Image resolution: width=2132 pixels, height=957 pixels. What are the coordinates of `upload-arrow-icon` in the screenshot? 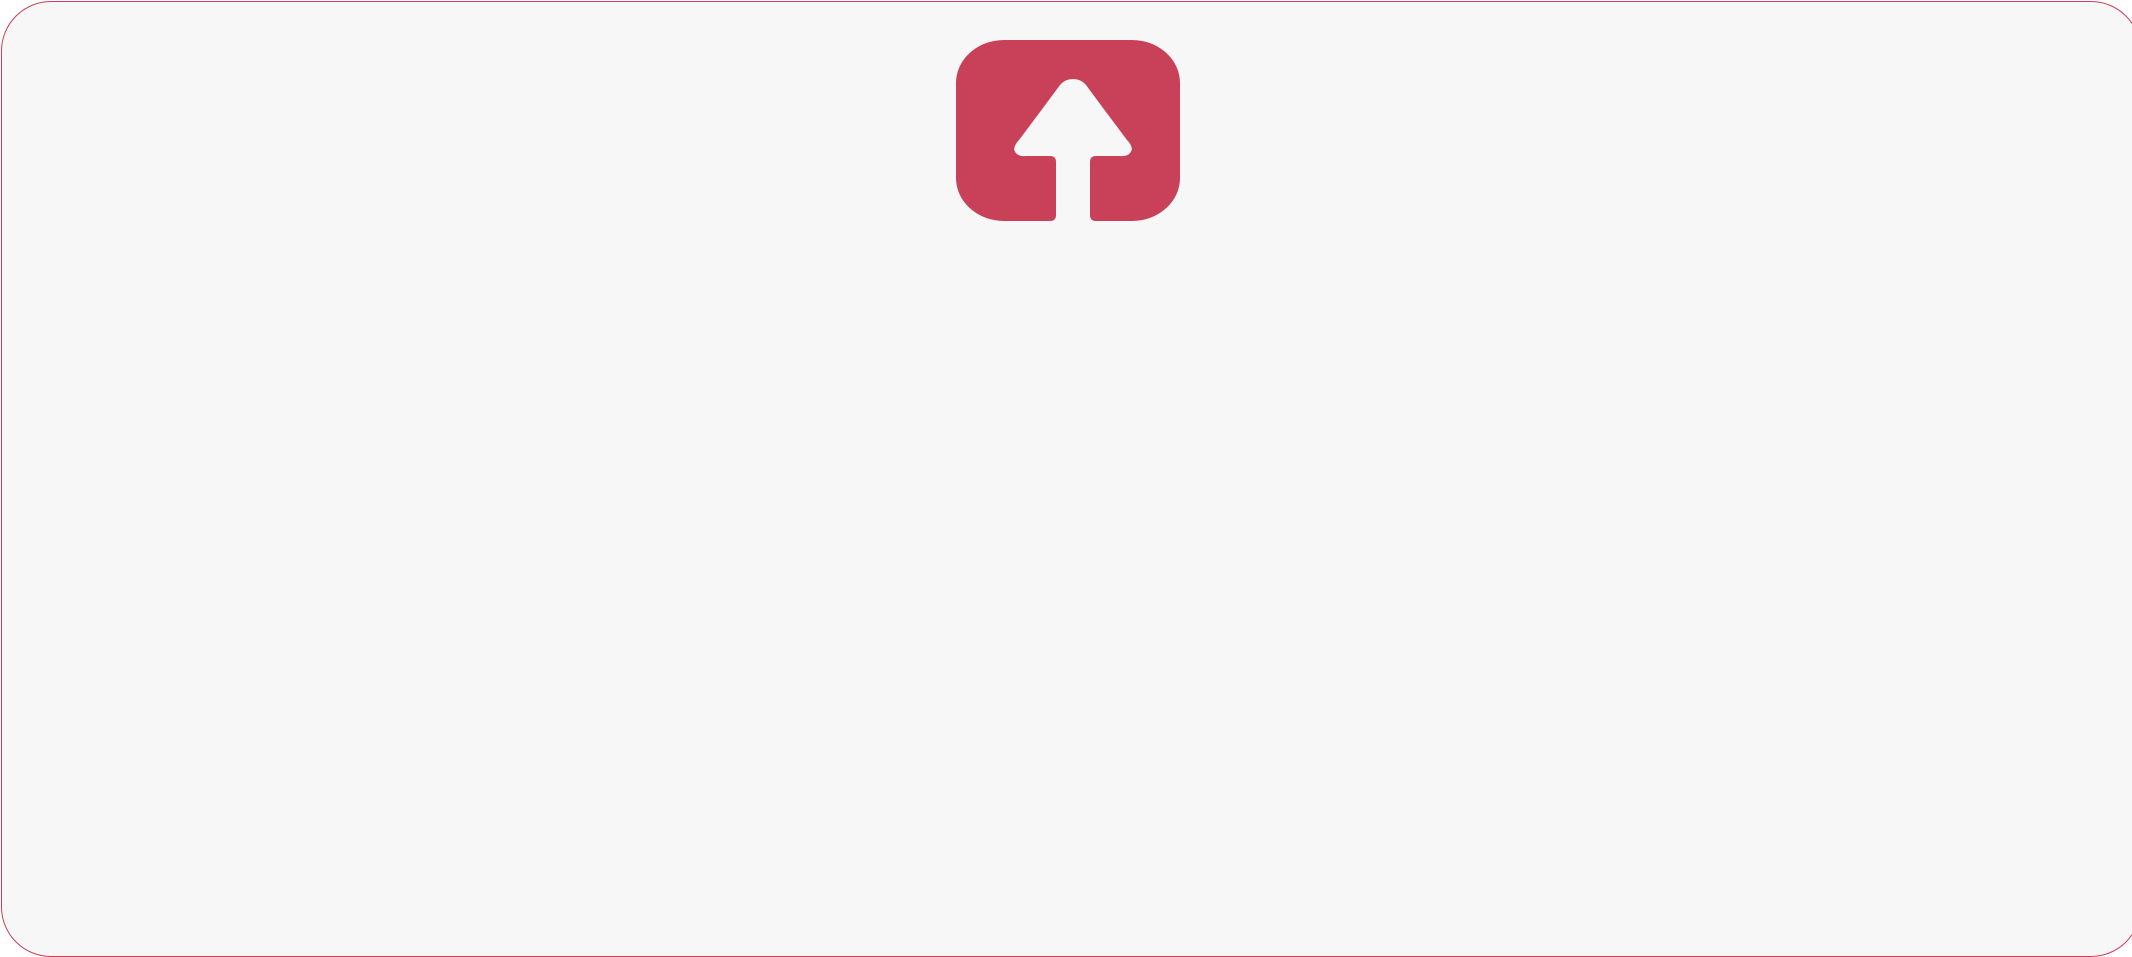 It's located at (1068, 130).